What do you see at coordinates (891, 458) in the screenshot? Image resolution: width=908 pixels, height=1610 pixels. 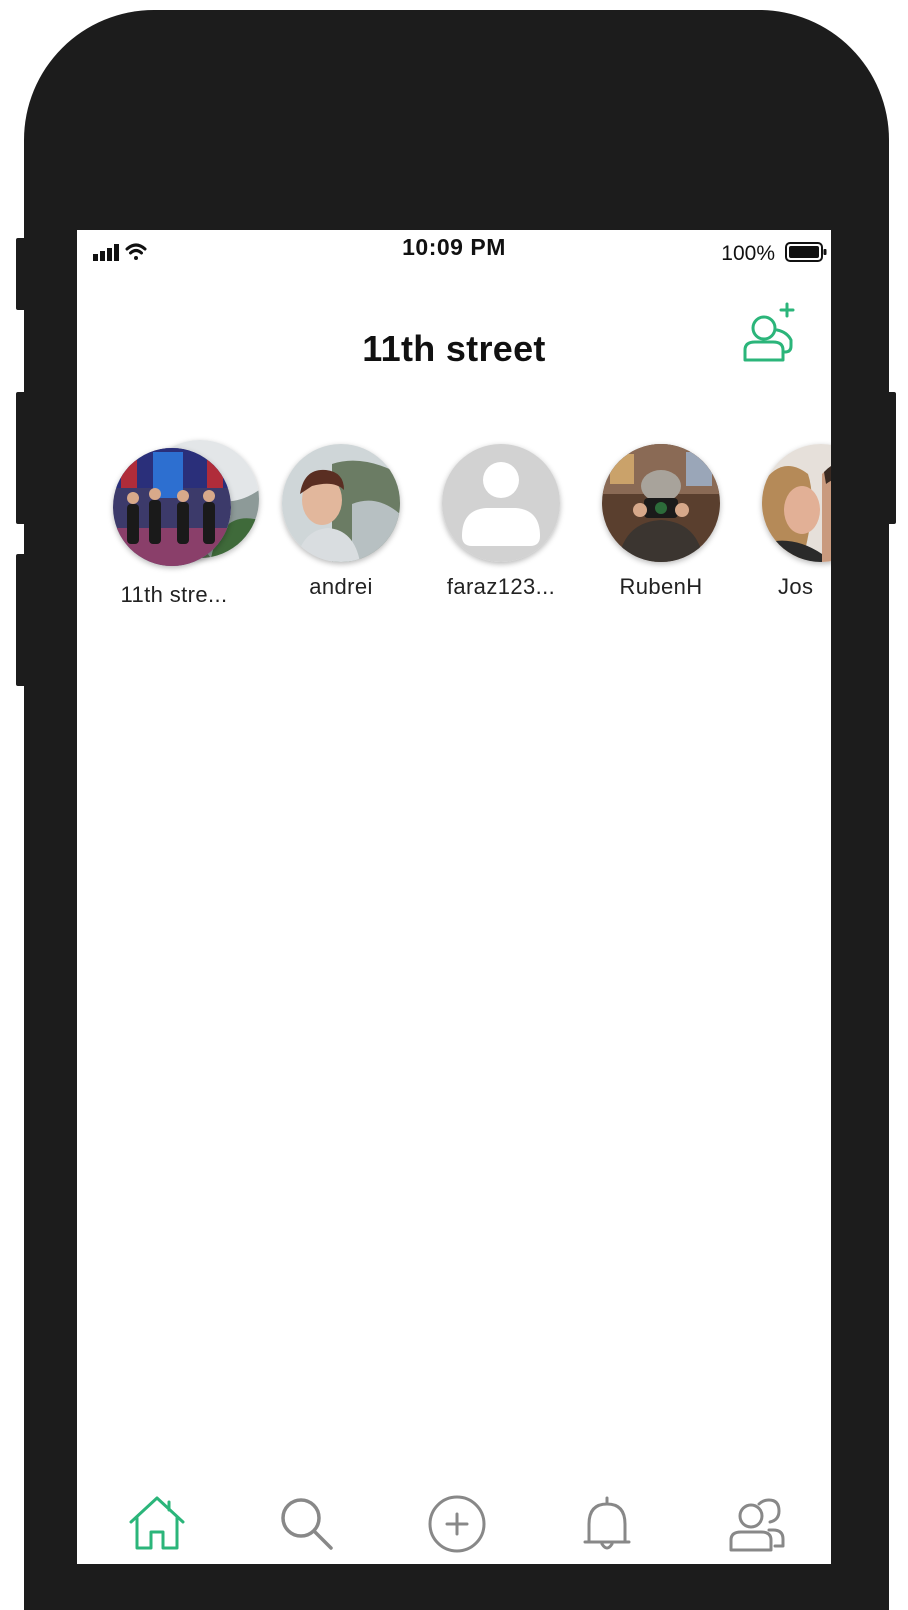 I see `phone-power-button` at bounding box center [891, 458].